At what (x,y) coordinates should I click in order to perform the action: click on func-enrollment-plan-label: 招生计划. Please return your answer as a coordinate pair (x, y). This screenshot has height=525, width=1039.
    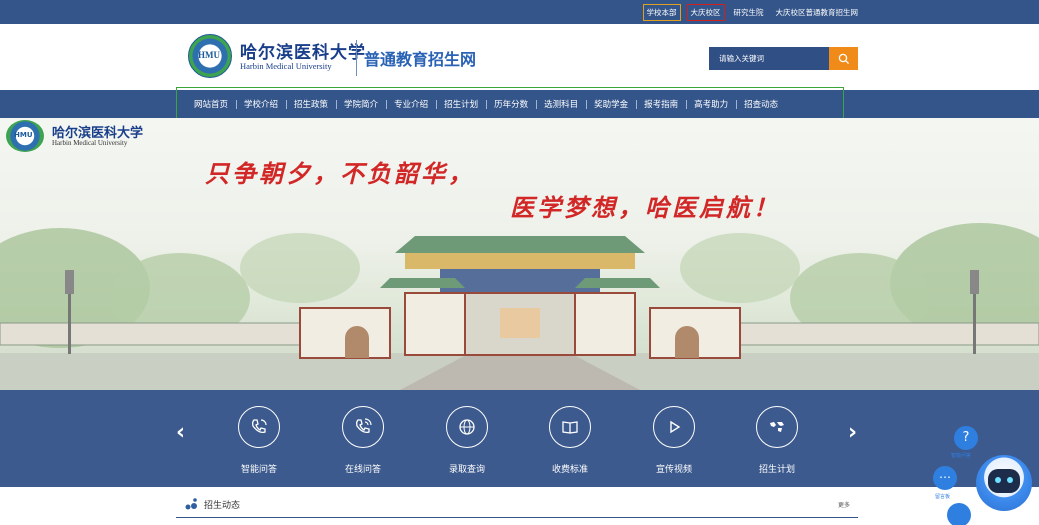
    Looking at the image, I should click on (776, 470).